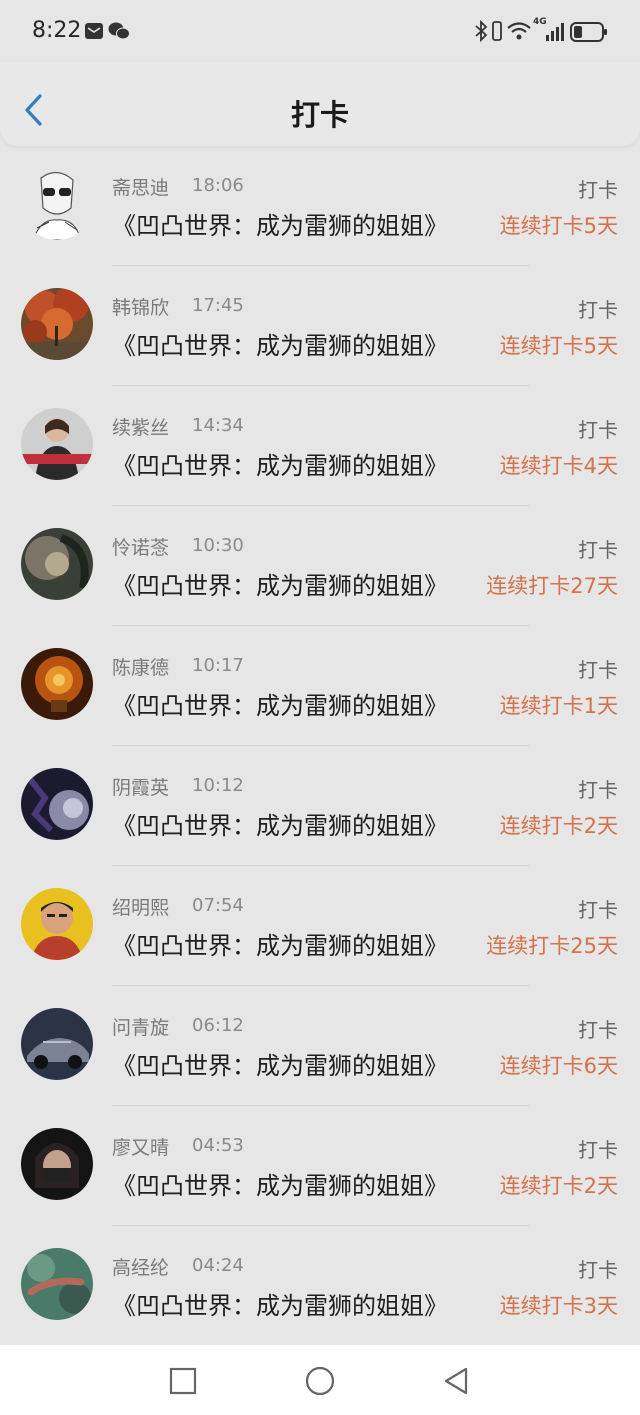 This screenshot has height=1415, width=640. Describe the element at coordinates (320, 326) in the screenshot. I see `checkin-item: 韩锦欣 17:45 《凹凸世界：成为雷狮的姐姐》 打卡 连续打卡5天` at that location.